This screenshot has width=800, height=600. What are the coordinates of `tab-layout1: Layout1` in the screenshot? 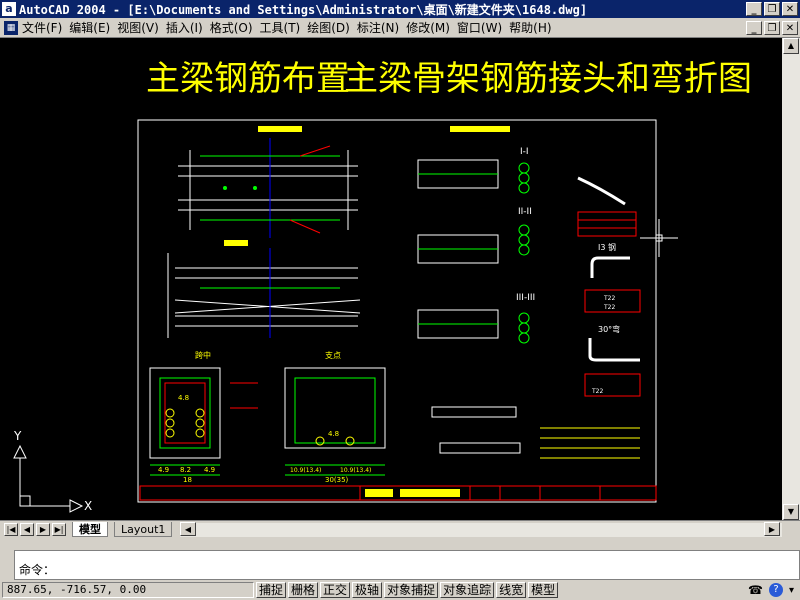 It's located at (143, 529).